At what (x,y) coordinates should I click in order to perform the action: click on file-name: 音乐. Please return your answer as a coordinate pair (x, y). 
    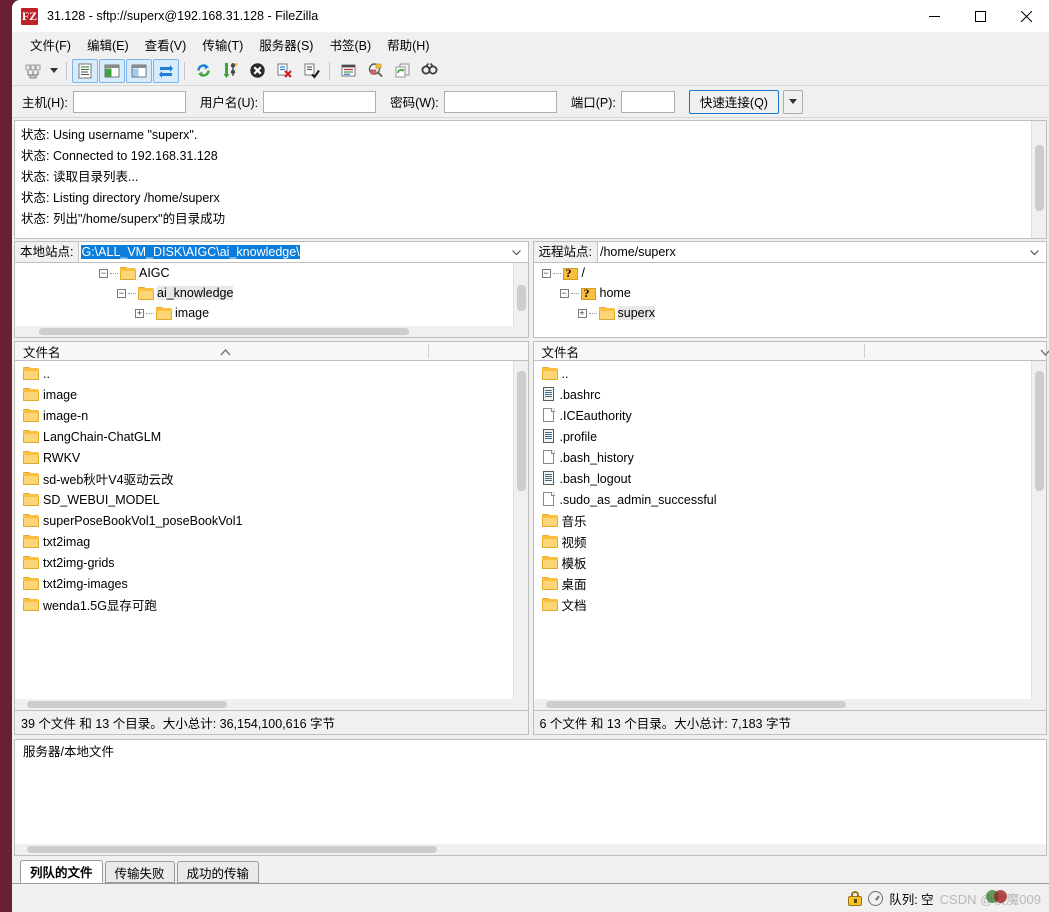
    Looking at the image, I should click on (574, 520).